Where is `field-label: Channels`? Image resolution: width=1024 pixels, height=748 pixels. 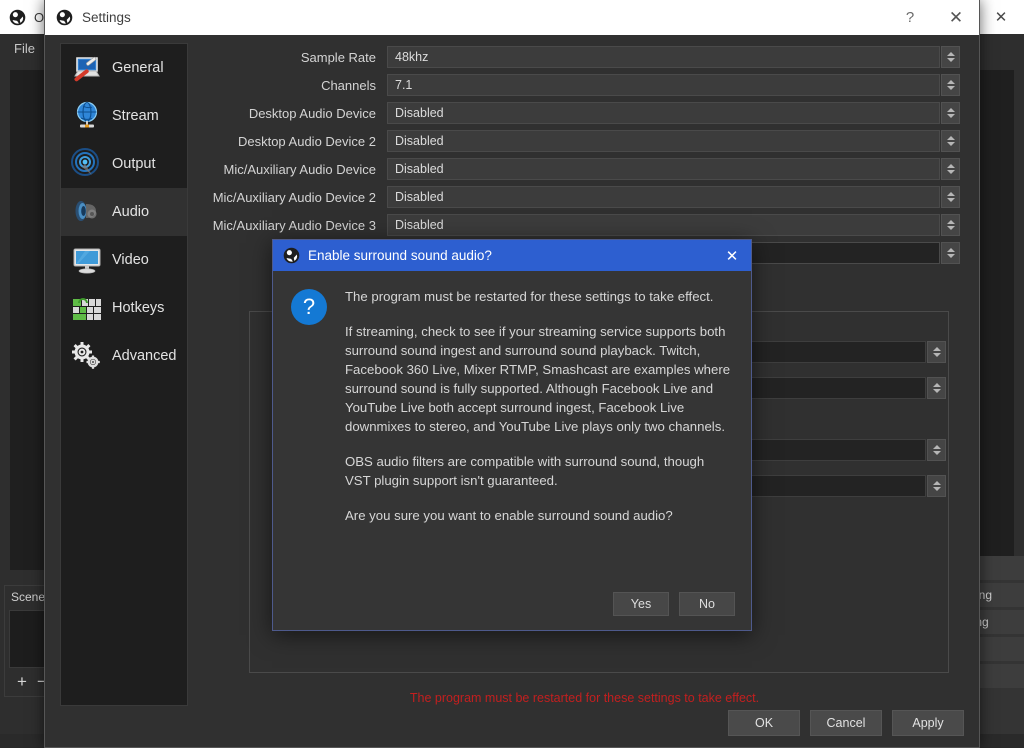
field-label: Channels is located at coordinates (348, 85).